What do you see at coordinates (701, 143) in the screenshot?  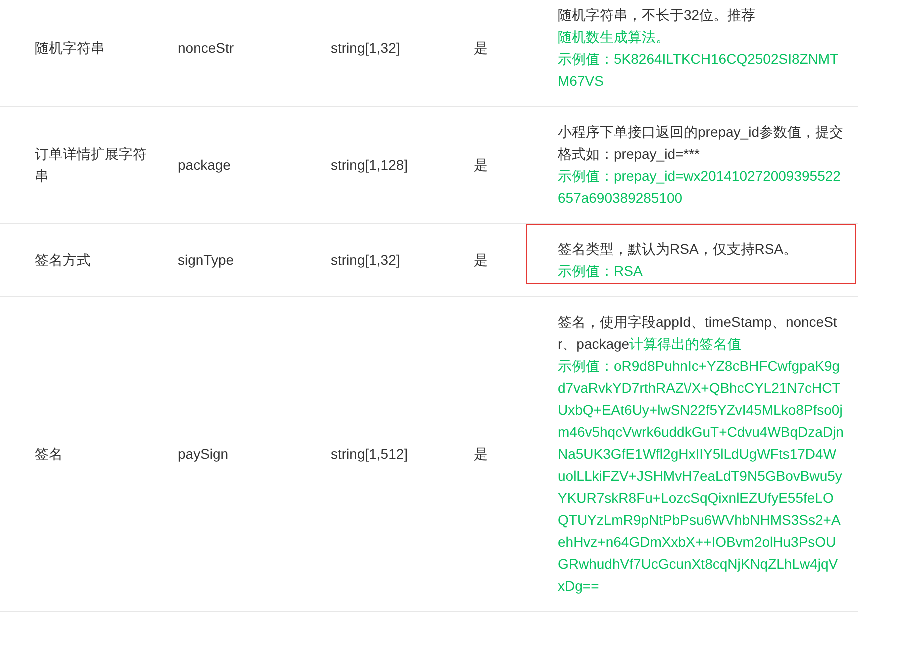 I see `description-text: 小程序下单接口返回的prepay_id参数值，提交格式如：prepay_id=***` at bounding box center [701, 143].